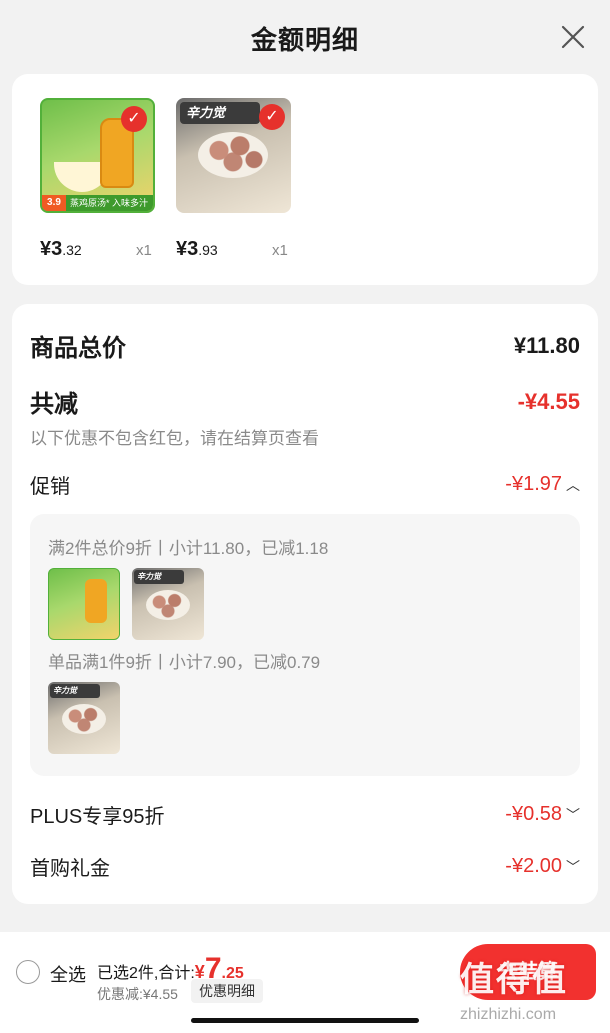 This screenshot has height=1033, width=610. What do you see at coordinates (97, 817) in the screenshot?
I see `plus-discount-label: PLUS专享95折` at bounding box center [97, 817].